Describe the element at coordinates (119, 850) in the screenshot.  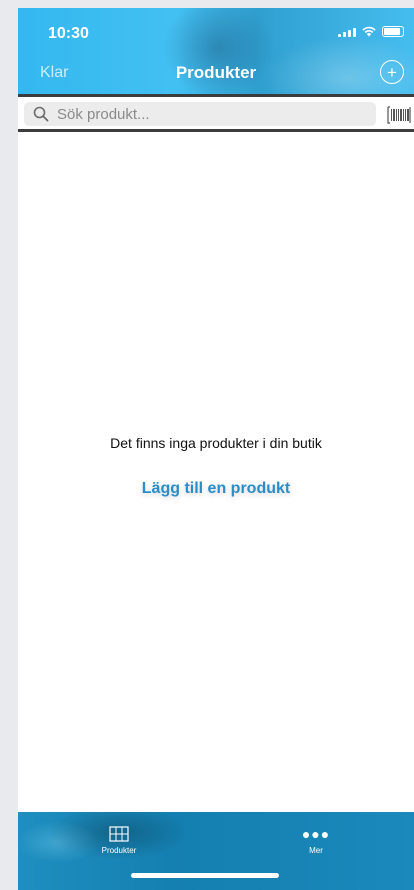
I see `tab-label: Produkter` at that location.